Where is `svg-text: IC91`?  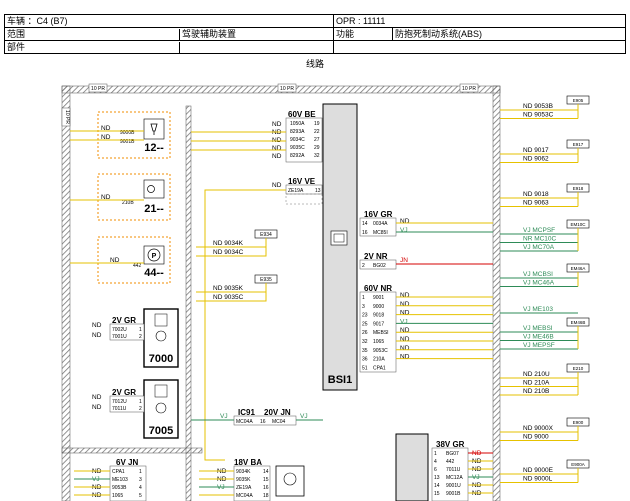
svg-text: IC91 is located at coordinates (246, 412).